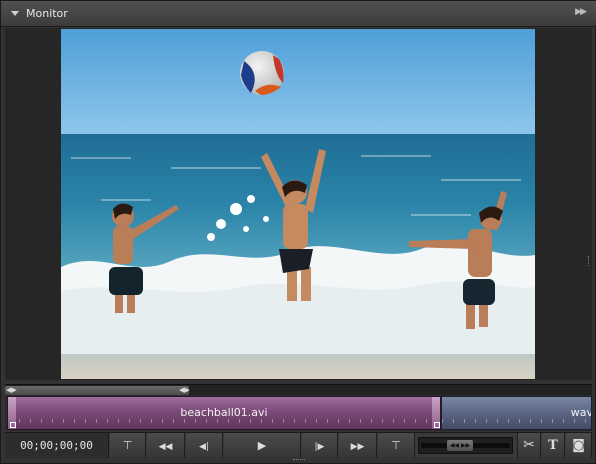  I want to click on timeline-horizontal-scrollbar: ◀▶ ◀▶, so click(298, 389).